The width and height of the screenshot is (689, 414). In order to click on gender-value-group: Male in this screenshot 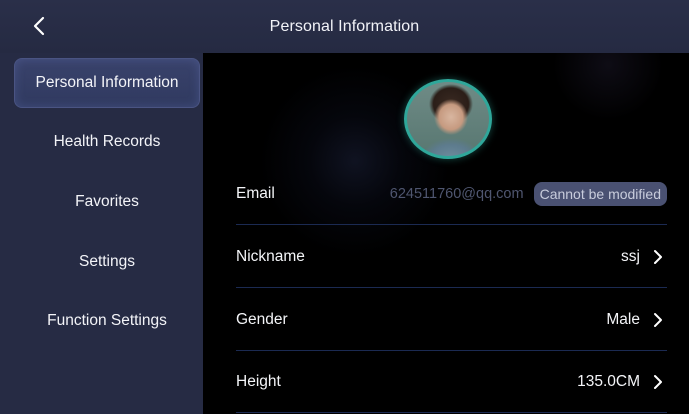, I will do `click(636, 320)`.